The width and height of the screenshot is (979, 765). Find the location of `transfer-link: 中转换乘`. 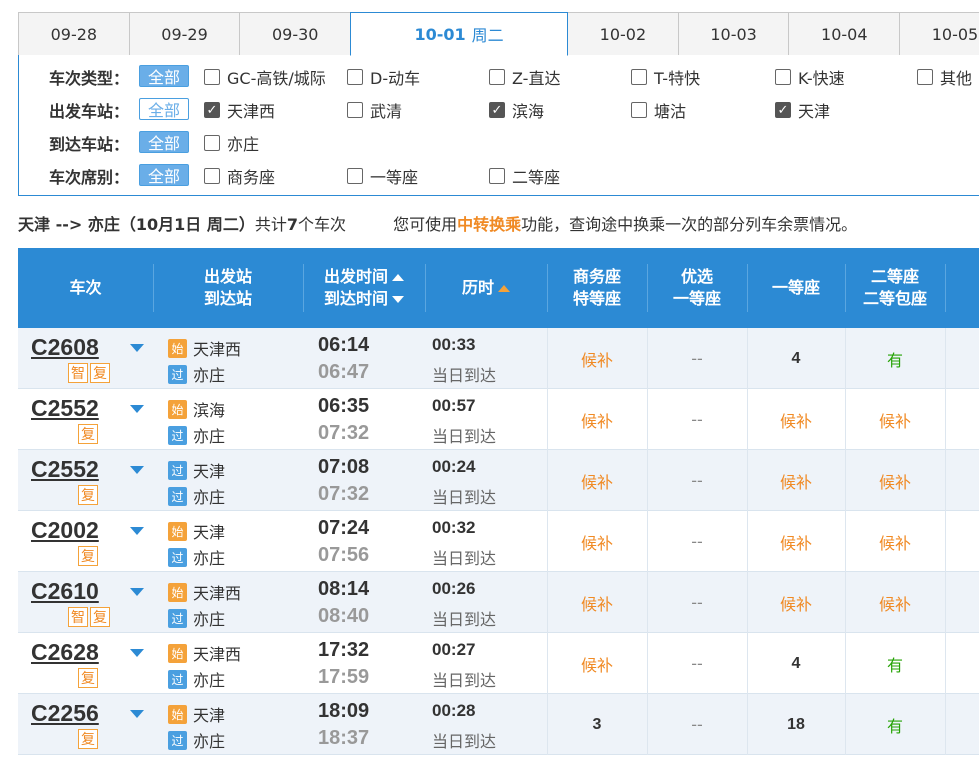

transfer-link: 中转换乘 is located at coordinates (489, 224).